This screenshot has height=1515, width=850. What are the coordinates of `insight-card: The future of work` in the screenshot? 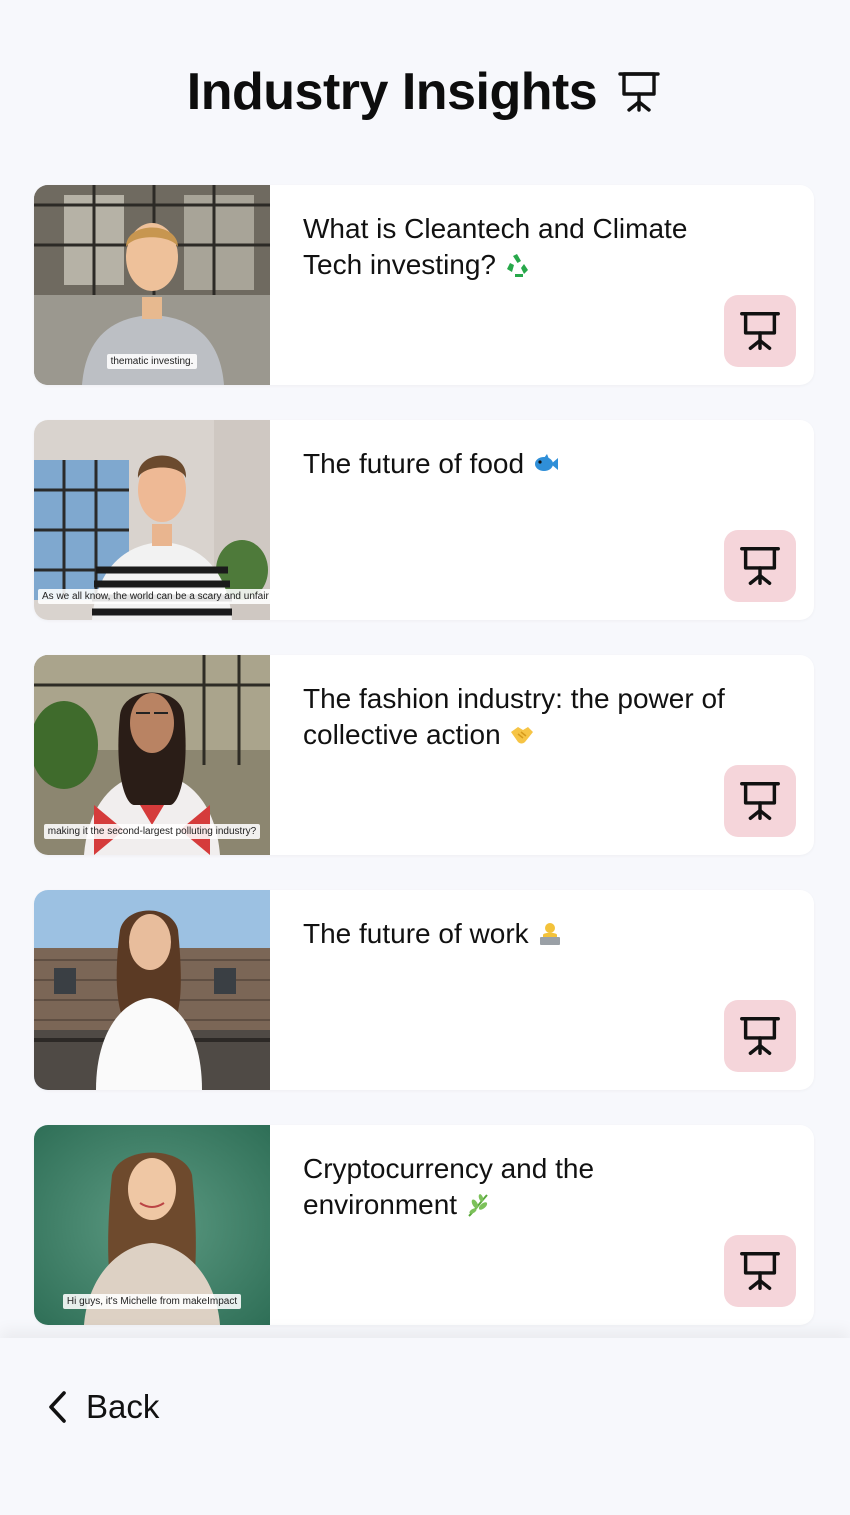 It's located at (424, 990).